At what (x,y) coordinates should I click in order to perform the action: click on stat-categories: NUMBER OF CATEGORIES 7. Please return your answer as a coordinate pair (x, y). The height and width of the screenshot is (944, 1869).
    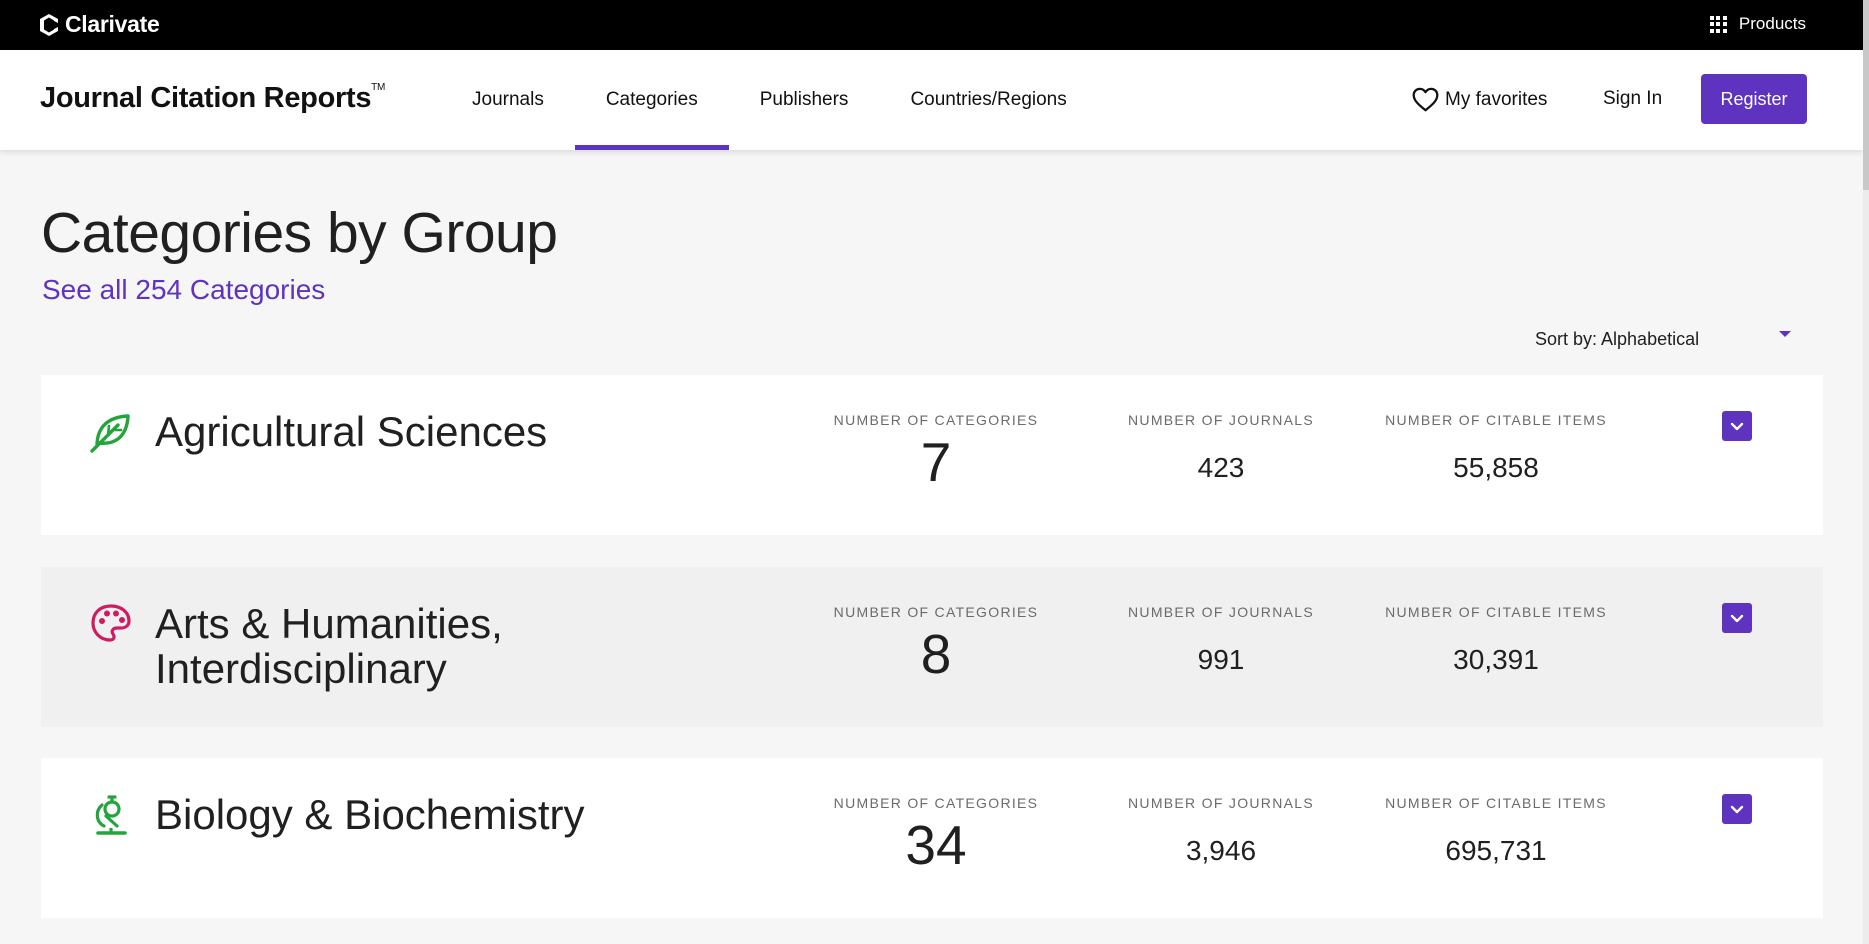
    Looking at the image, I should click on (936, 453).